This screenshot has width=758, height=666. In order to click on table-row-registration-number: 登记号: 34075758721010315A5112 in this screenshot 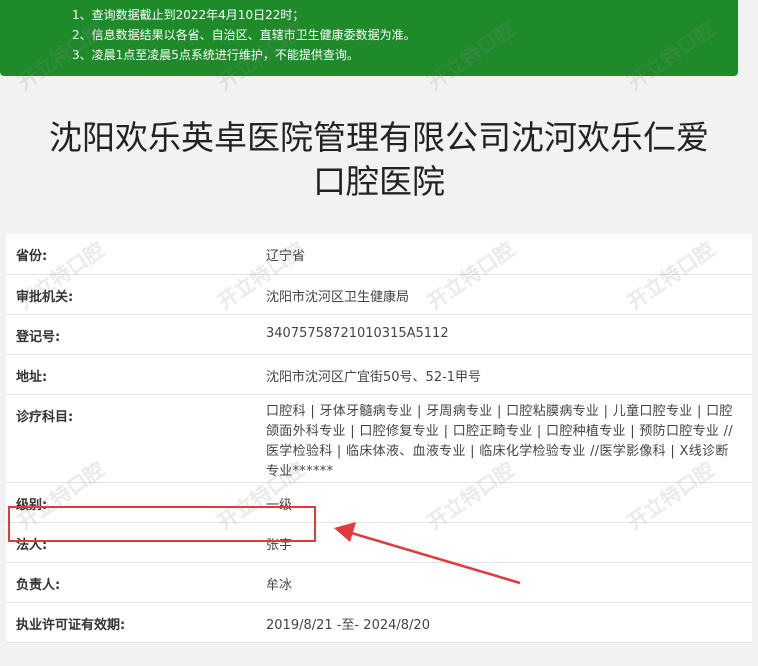, I will do `click(379, 334)`.